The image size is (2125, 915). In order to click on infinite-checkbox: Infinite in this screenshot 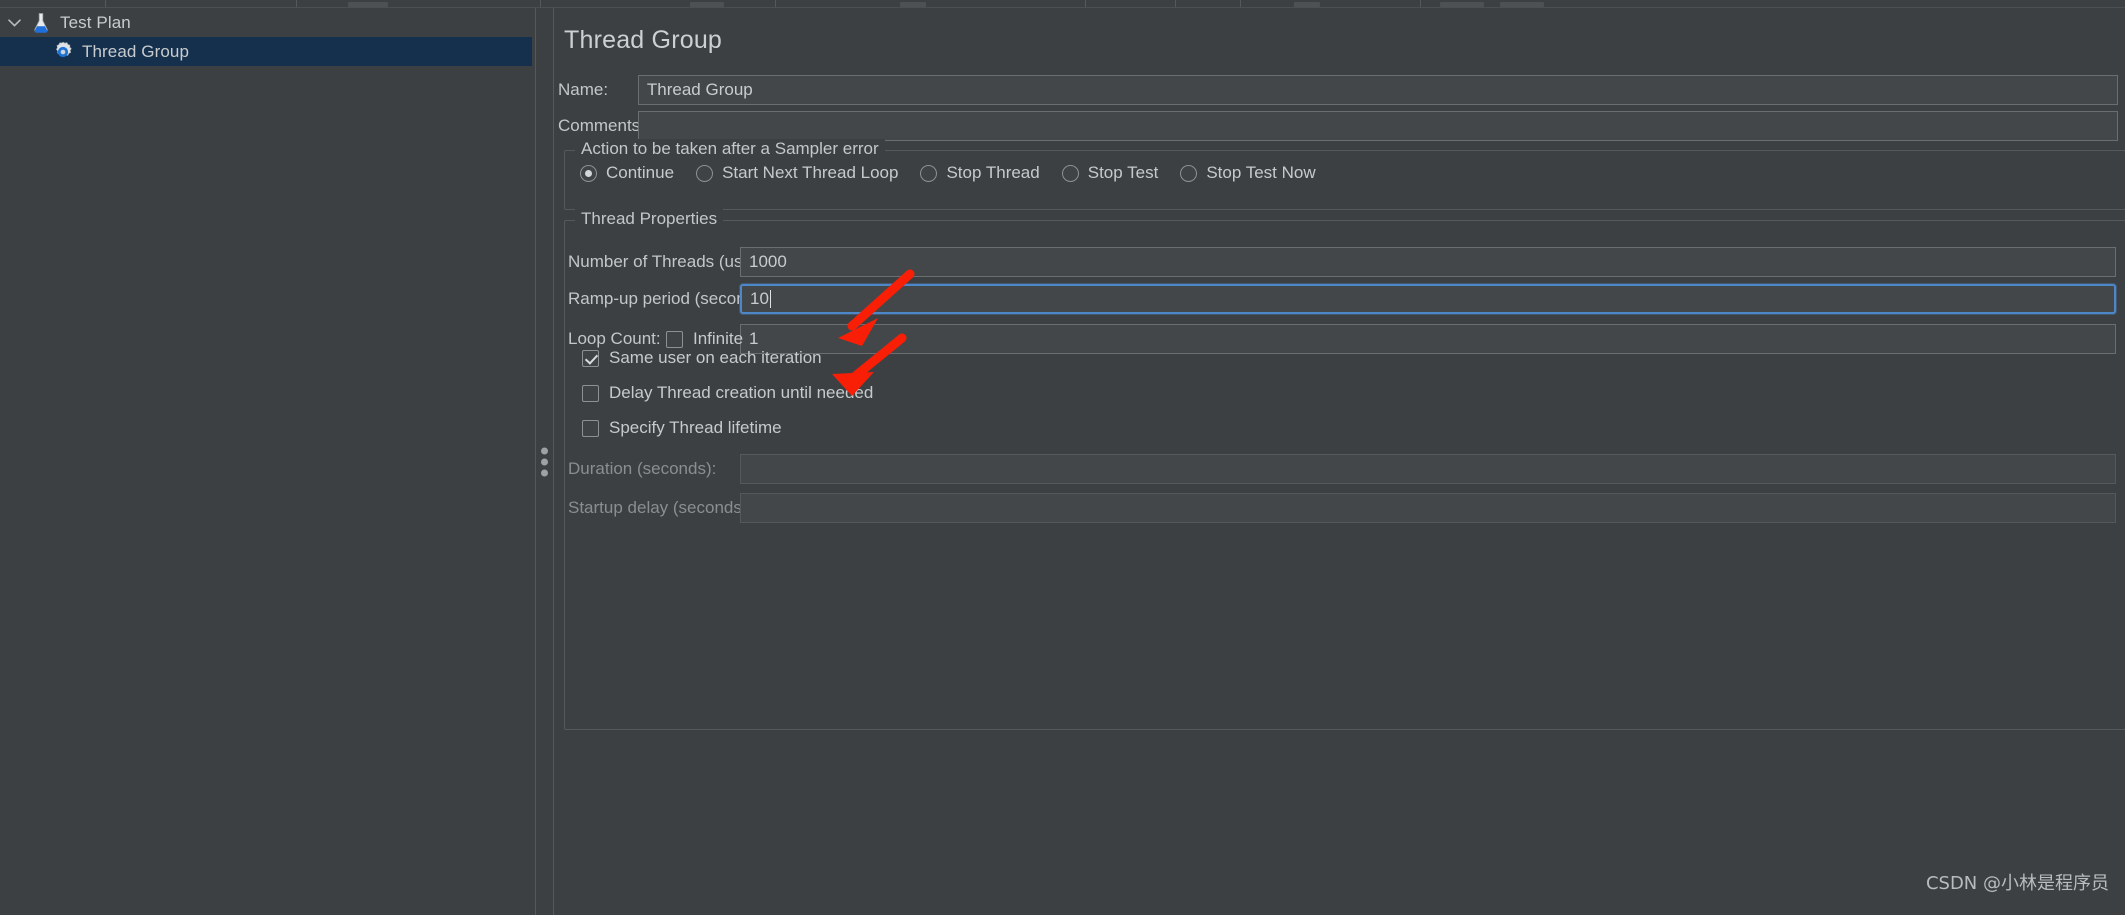, I will do `click(705, 339)`.